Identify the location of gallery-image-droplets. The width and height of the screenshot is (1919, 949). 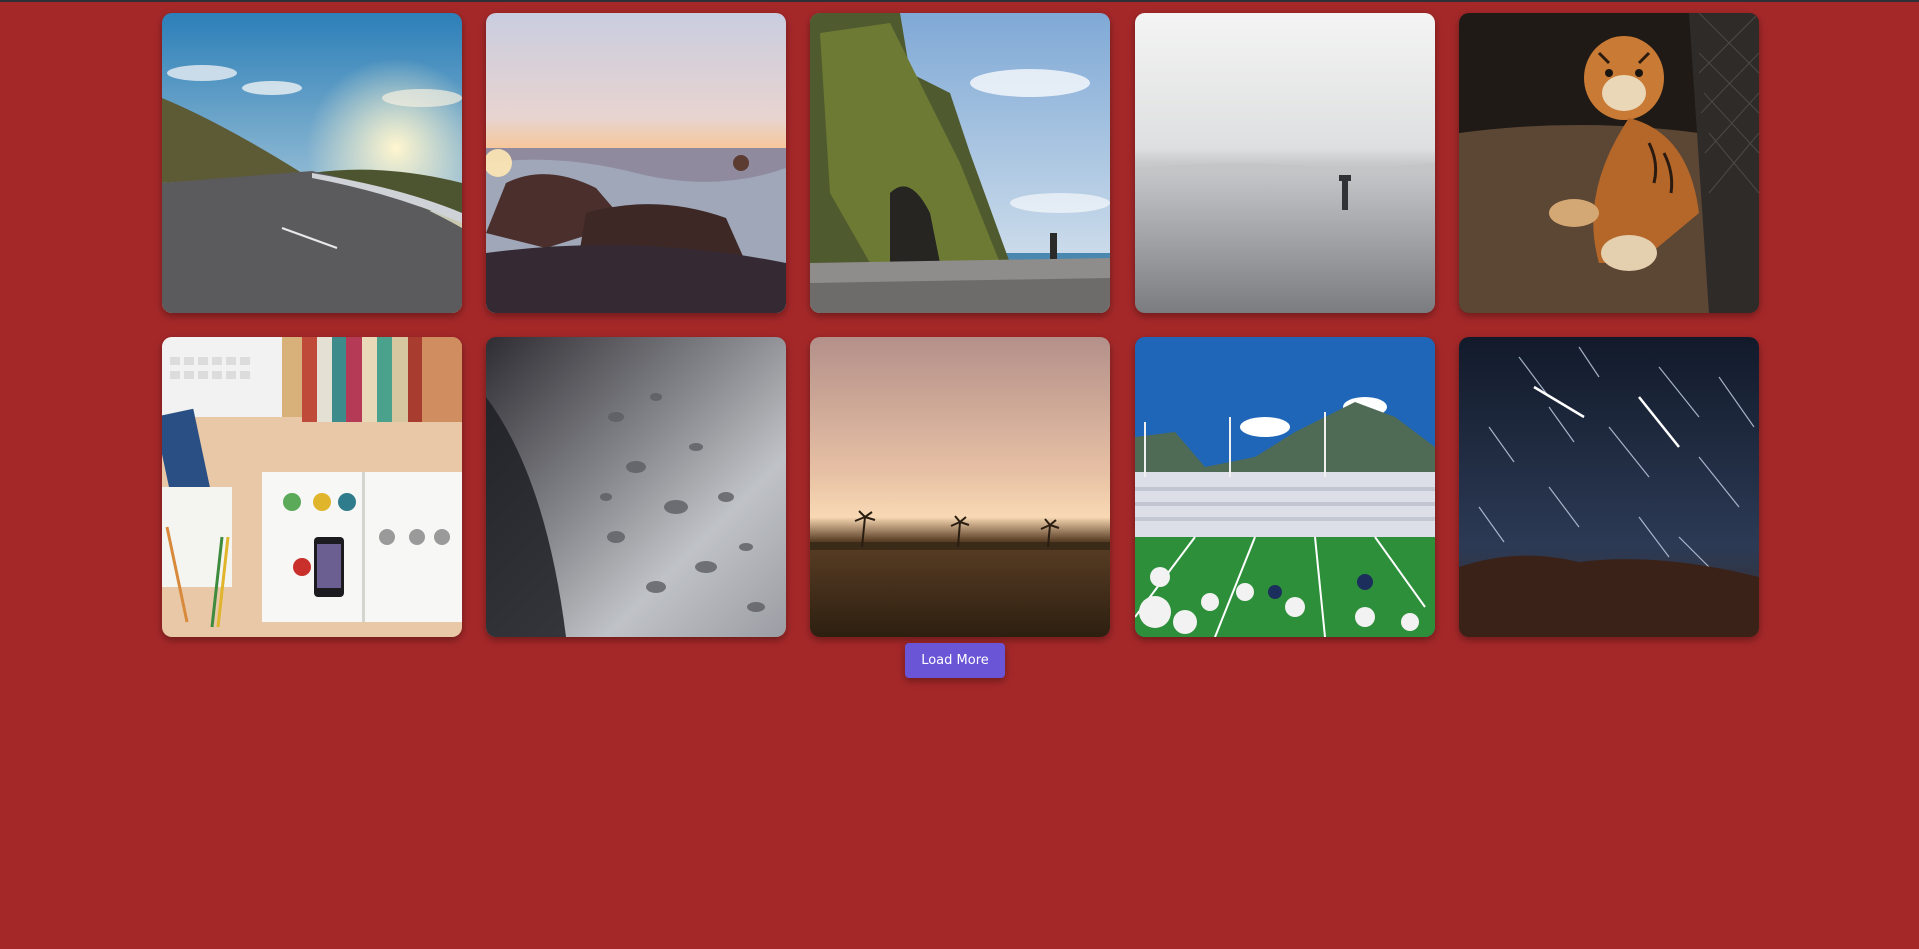
(636, 487).